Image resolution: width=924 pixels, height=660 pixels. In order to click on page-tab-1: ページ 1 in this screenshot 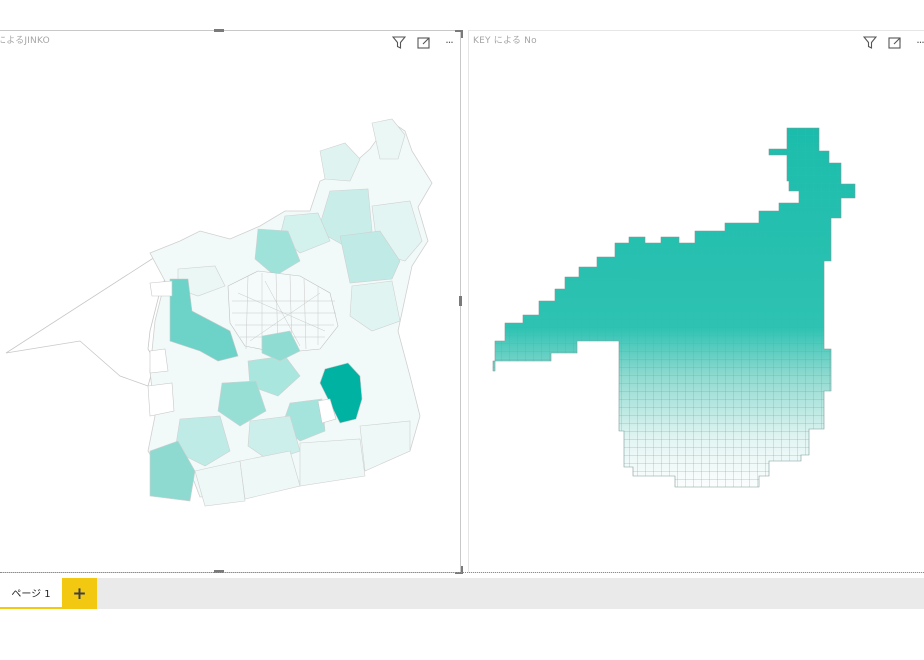, I will do `click(31, 593)`.